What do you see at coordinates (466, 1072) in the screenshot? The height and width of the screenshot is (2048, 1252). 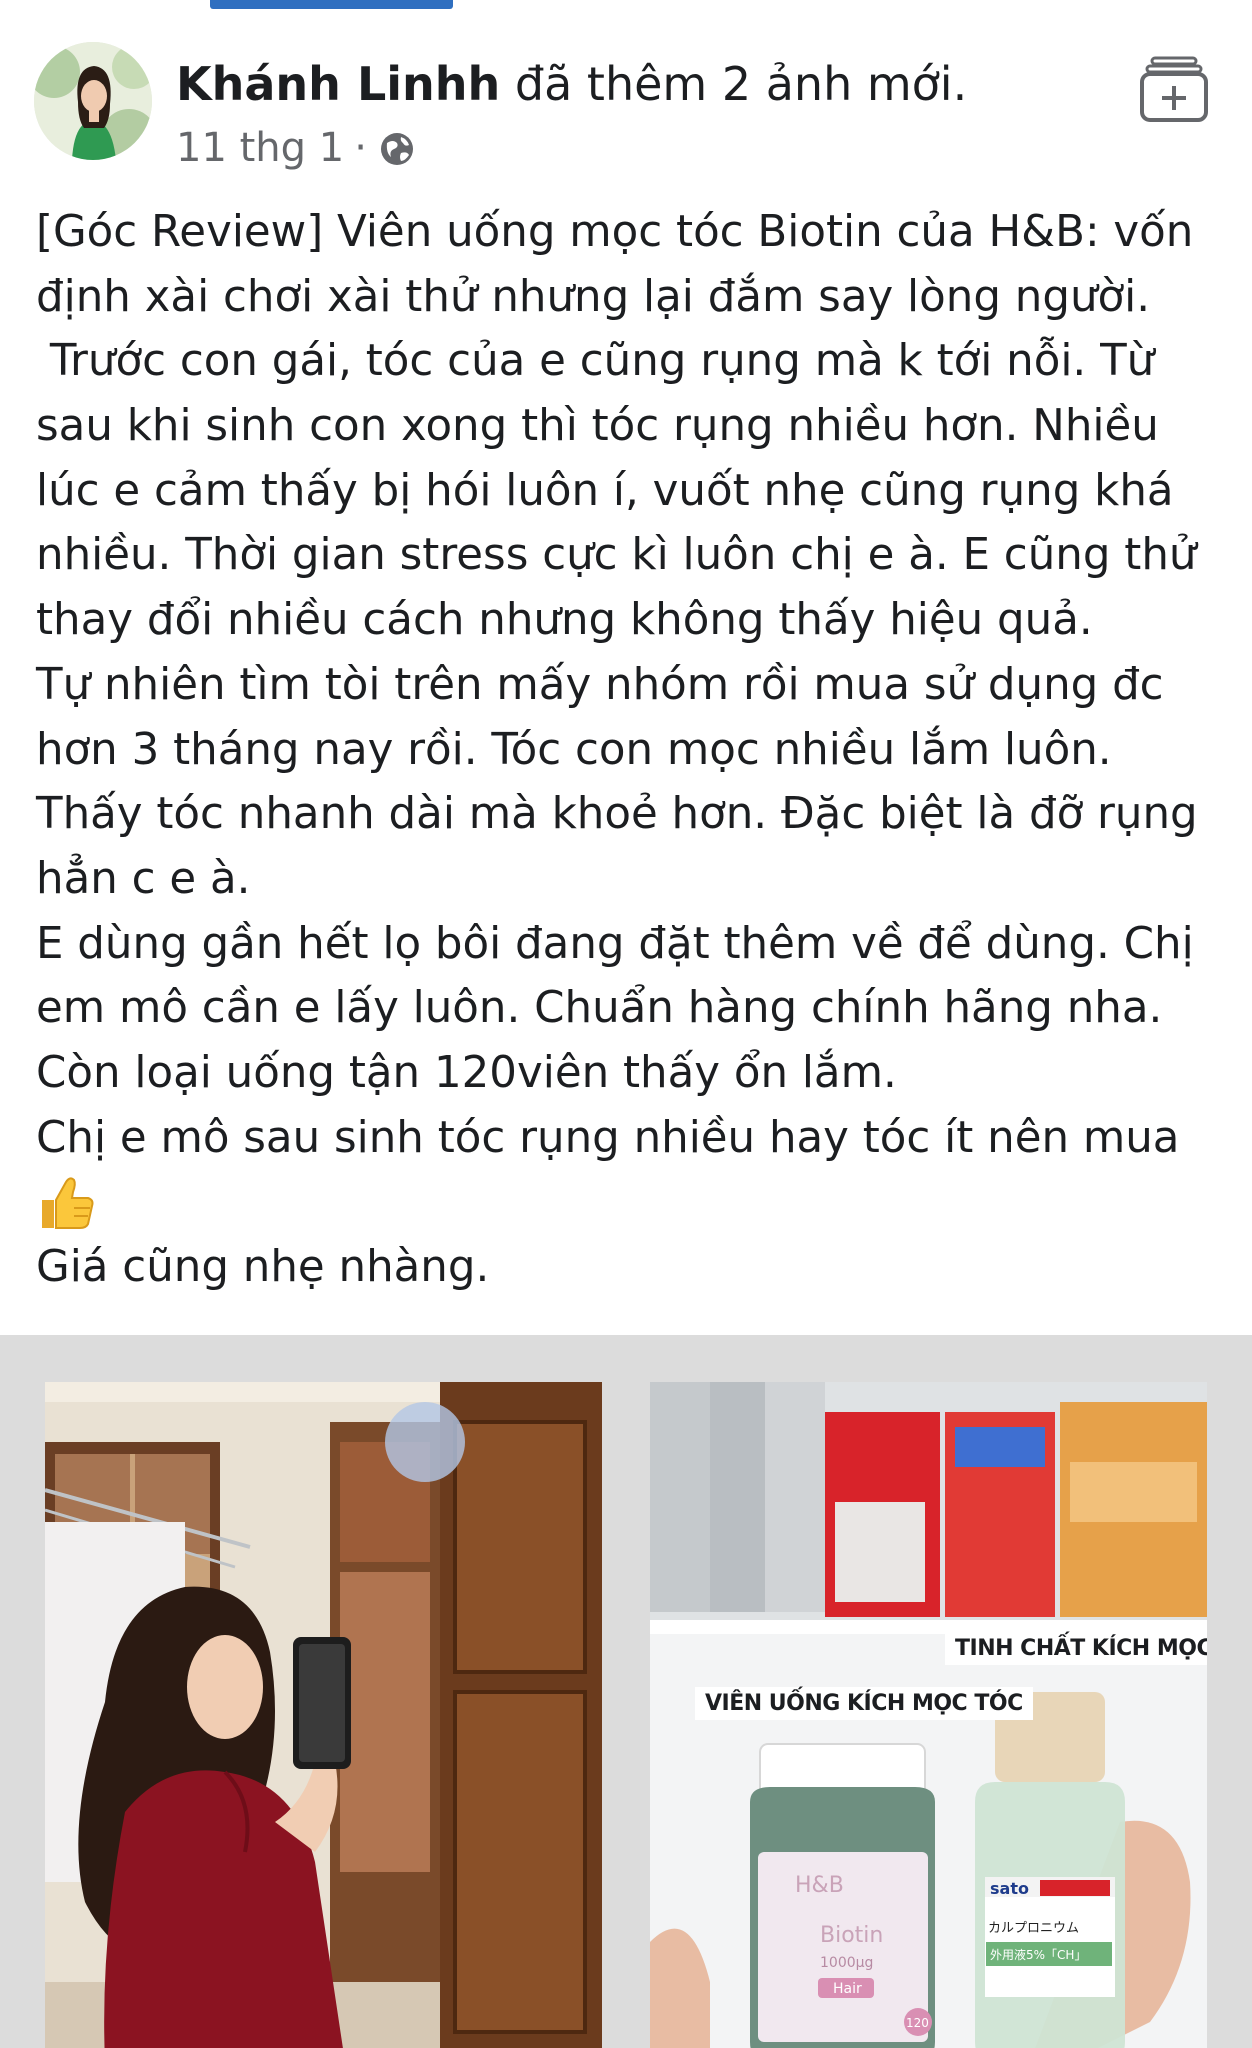 I see `post-text-line: Còn loại uống tận 120viên thấy ổn lắm.` at bounding box center [466, 1072].